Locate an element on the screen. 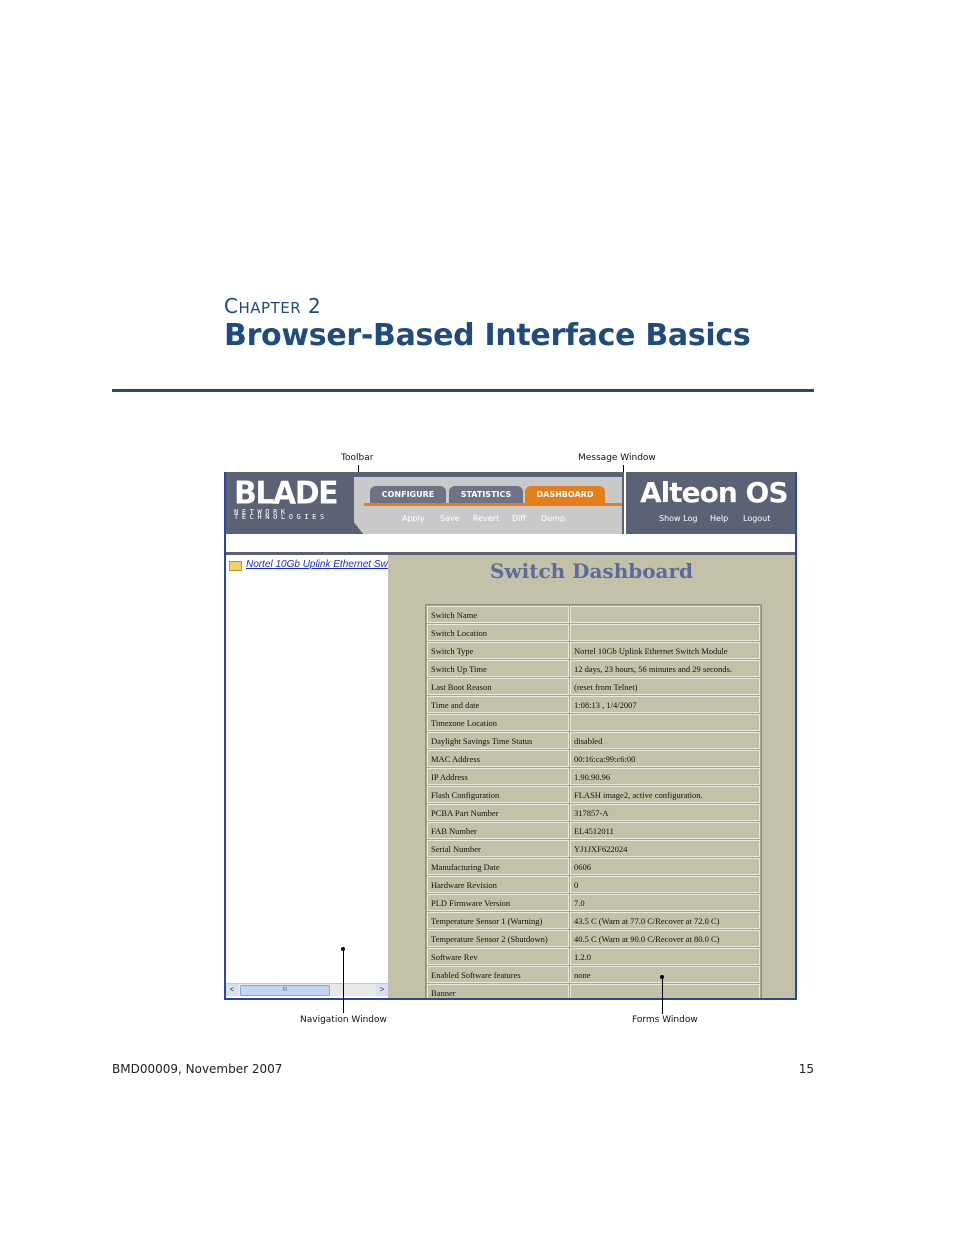  field-label: Switch Up Time is located at coordinates (498, 668).